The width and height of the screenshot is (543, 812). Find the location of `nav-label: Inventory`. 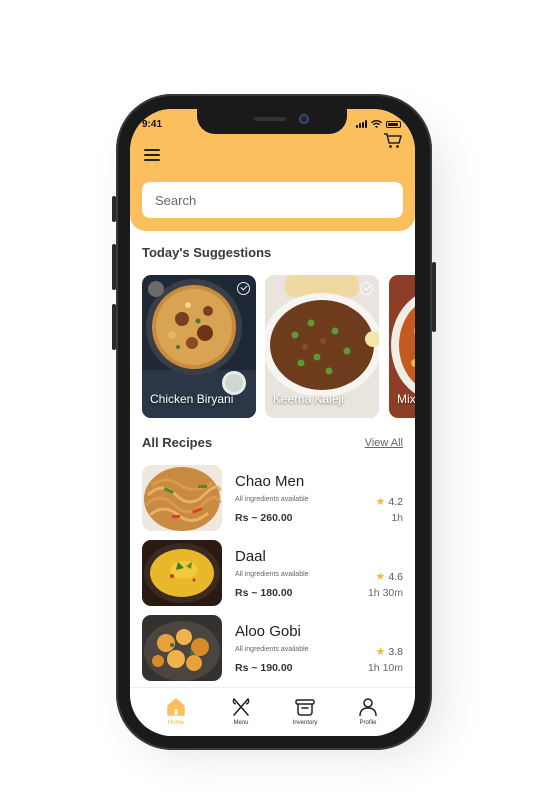

nav-label: Inventory is located at coordinates (305, 723).